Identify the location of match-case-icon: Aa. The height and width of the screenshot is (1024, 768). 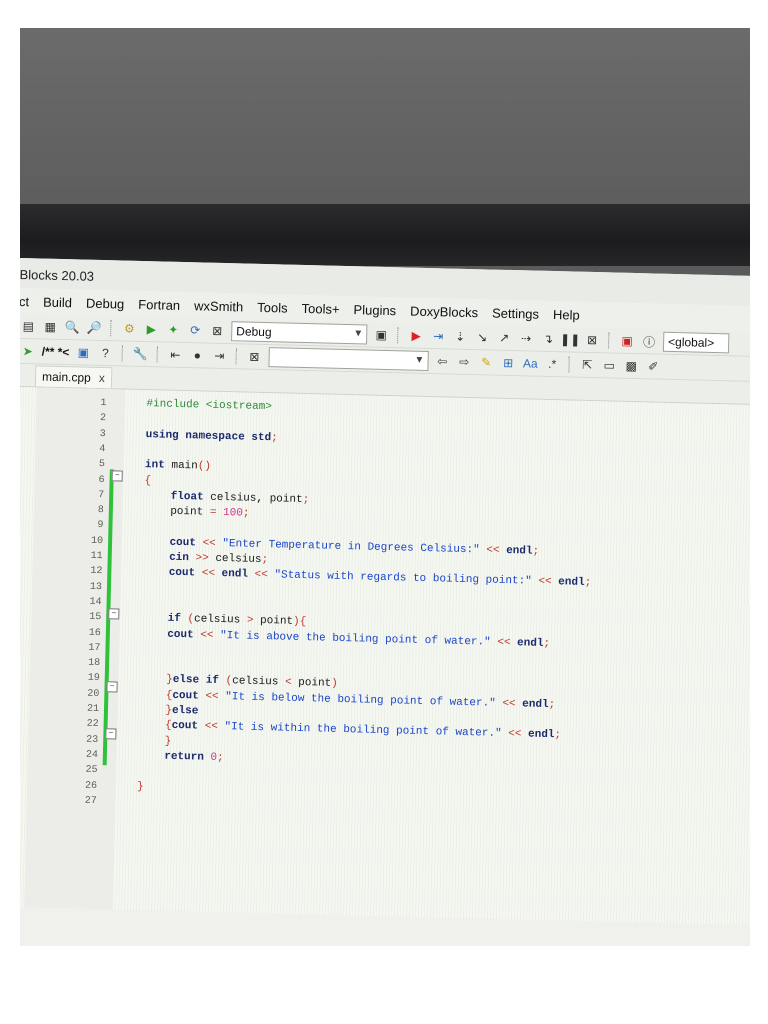
(530, 363).